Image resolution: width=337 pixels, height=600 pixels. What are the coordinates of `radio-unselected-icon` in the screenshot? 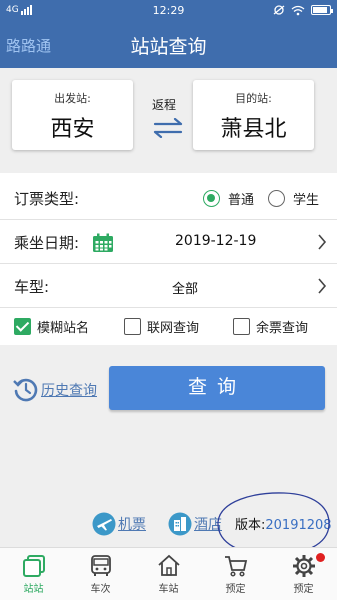 It's located at (276, 198).